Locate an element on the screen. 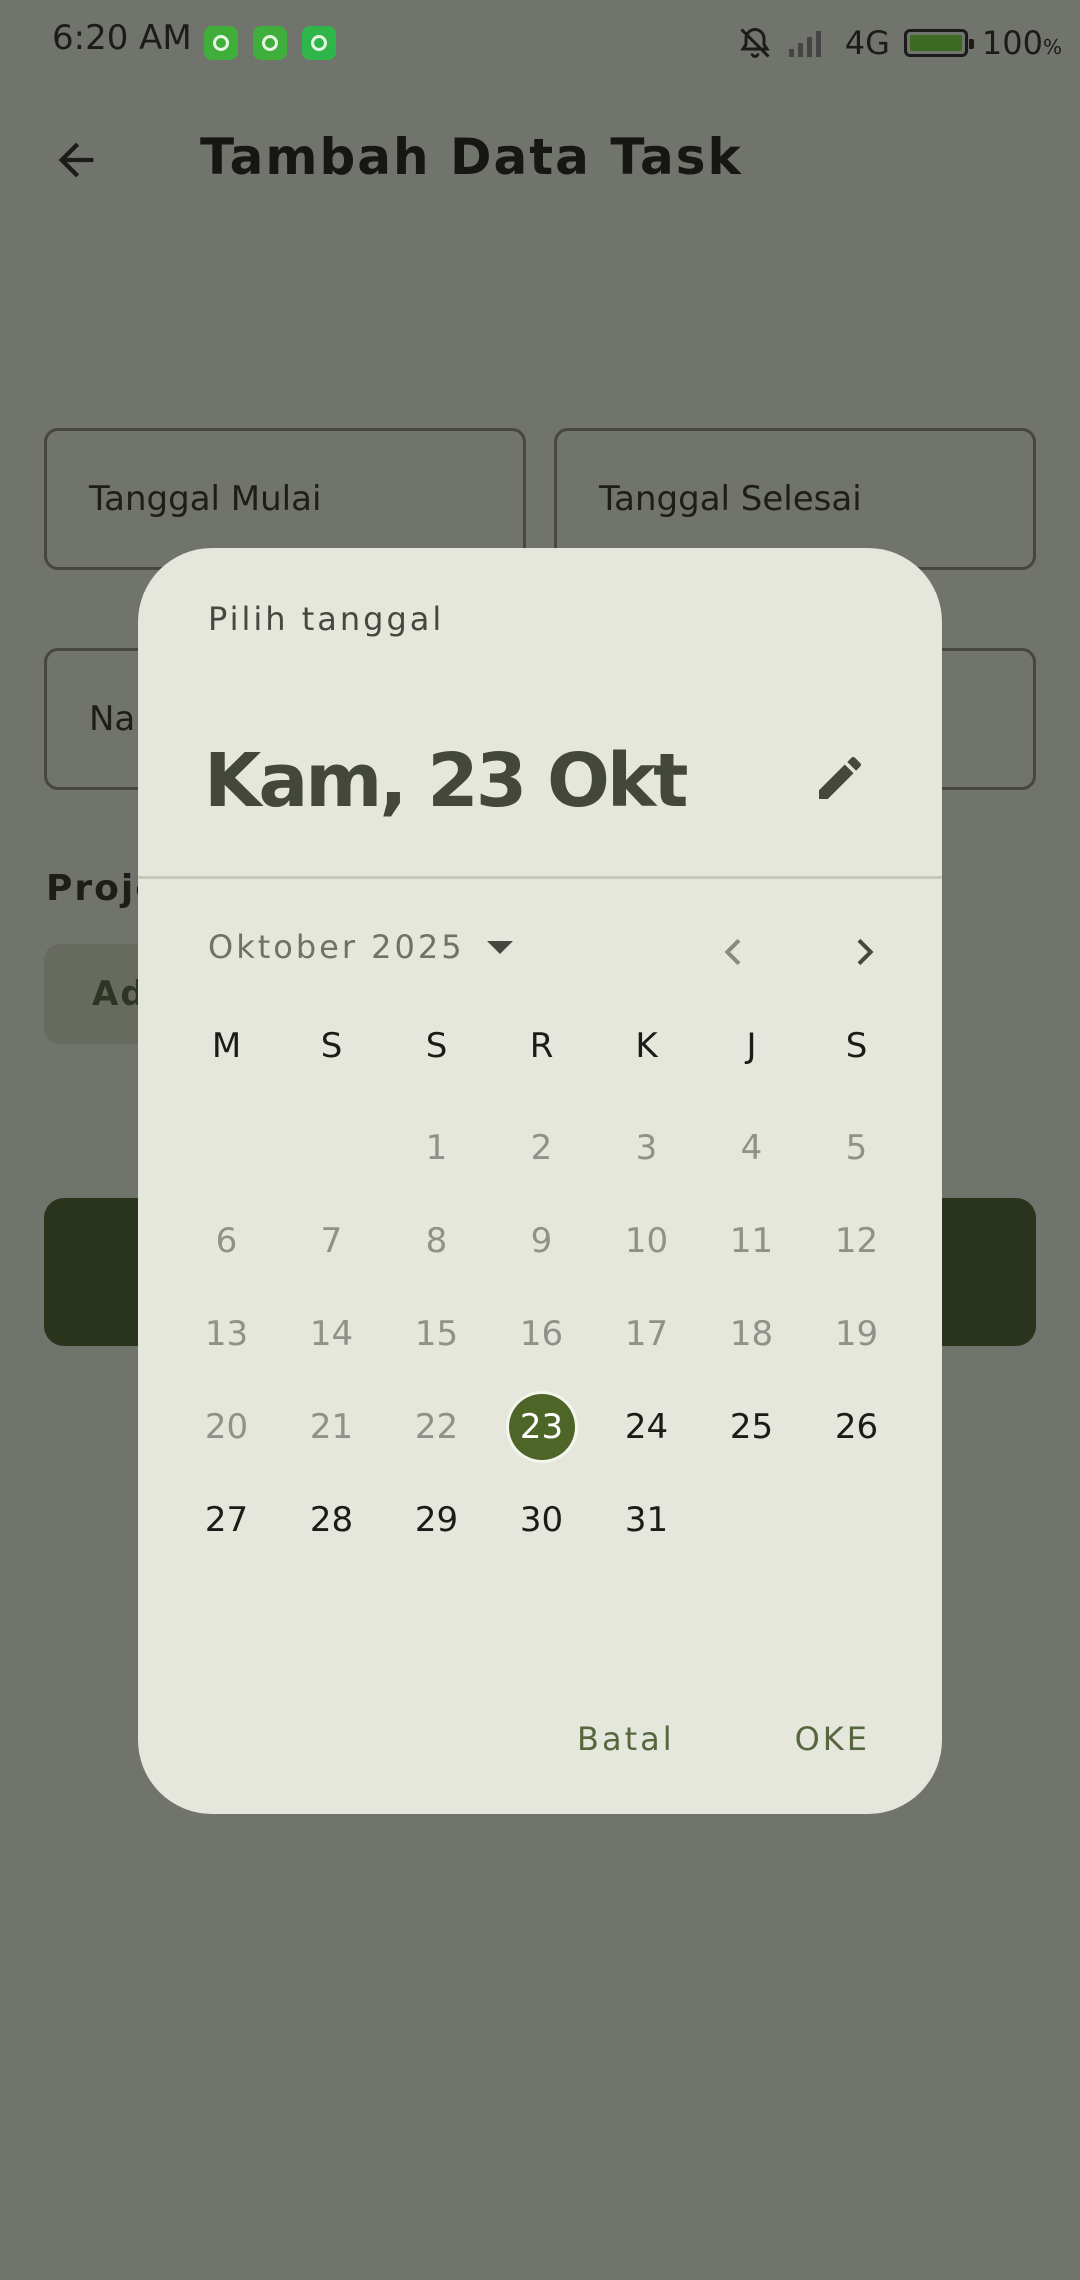 Image resolution: width=1080 pixels, height=2280 pixels. weekday-label: J is located at coordinates (751, 1046).